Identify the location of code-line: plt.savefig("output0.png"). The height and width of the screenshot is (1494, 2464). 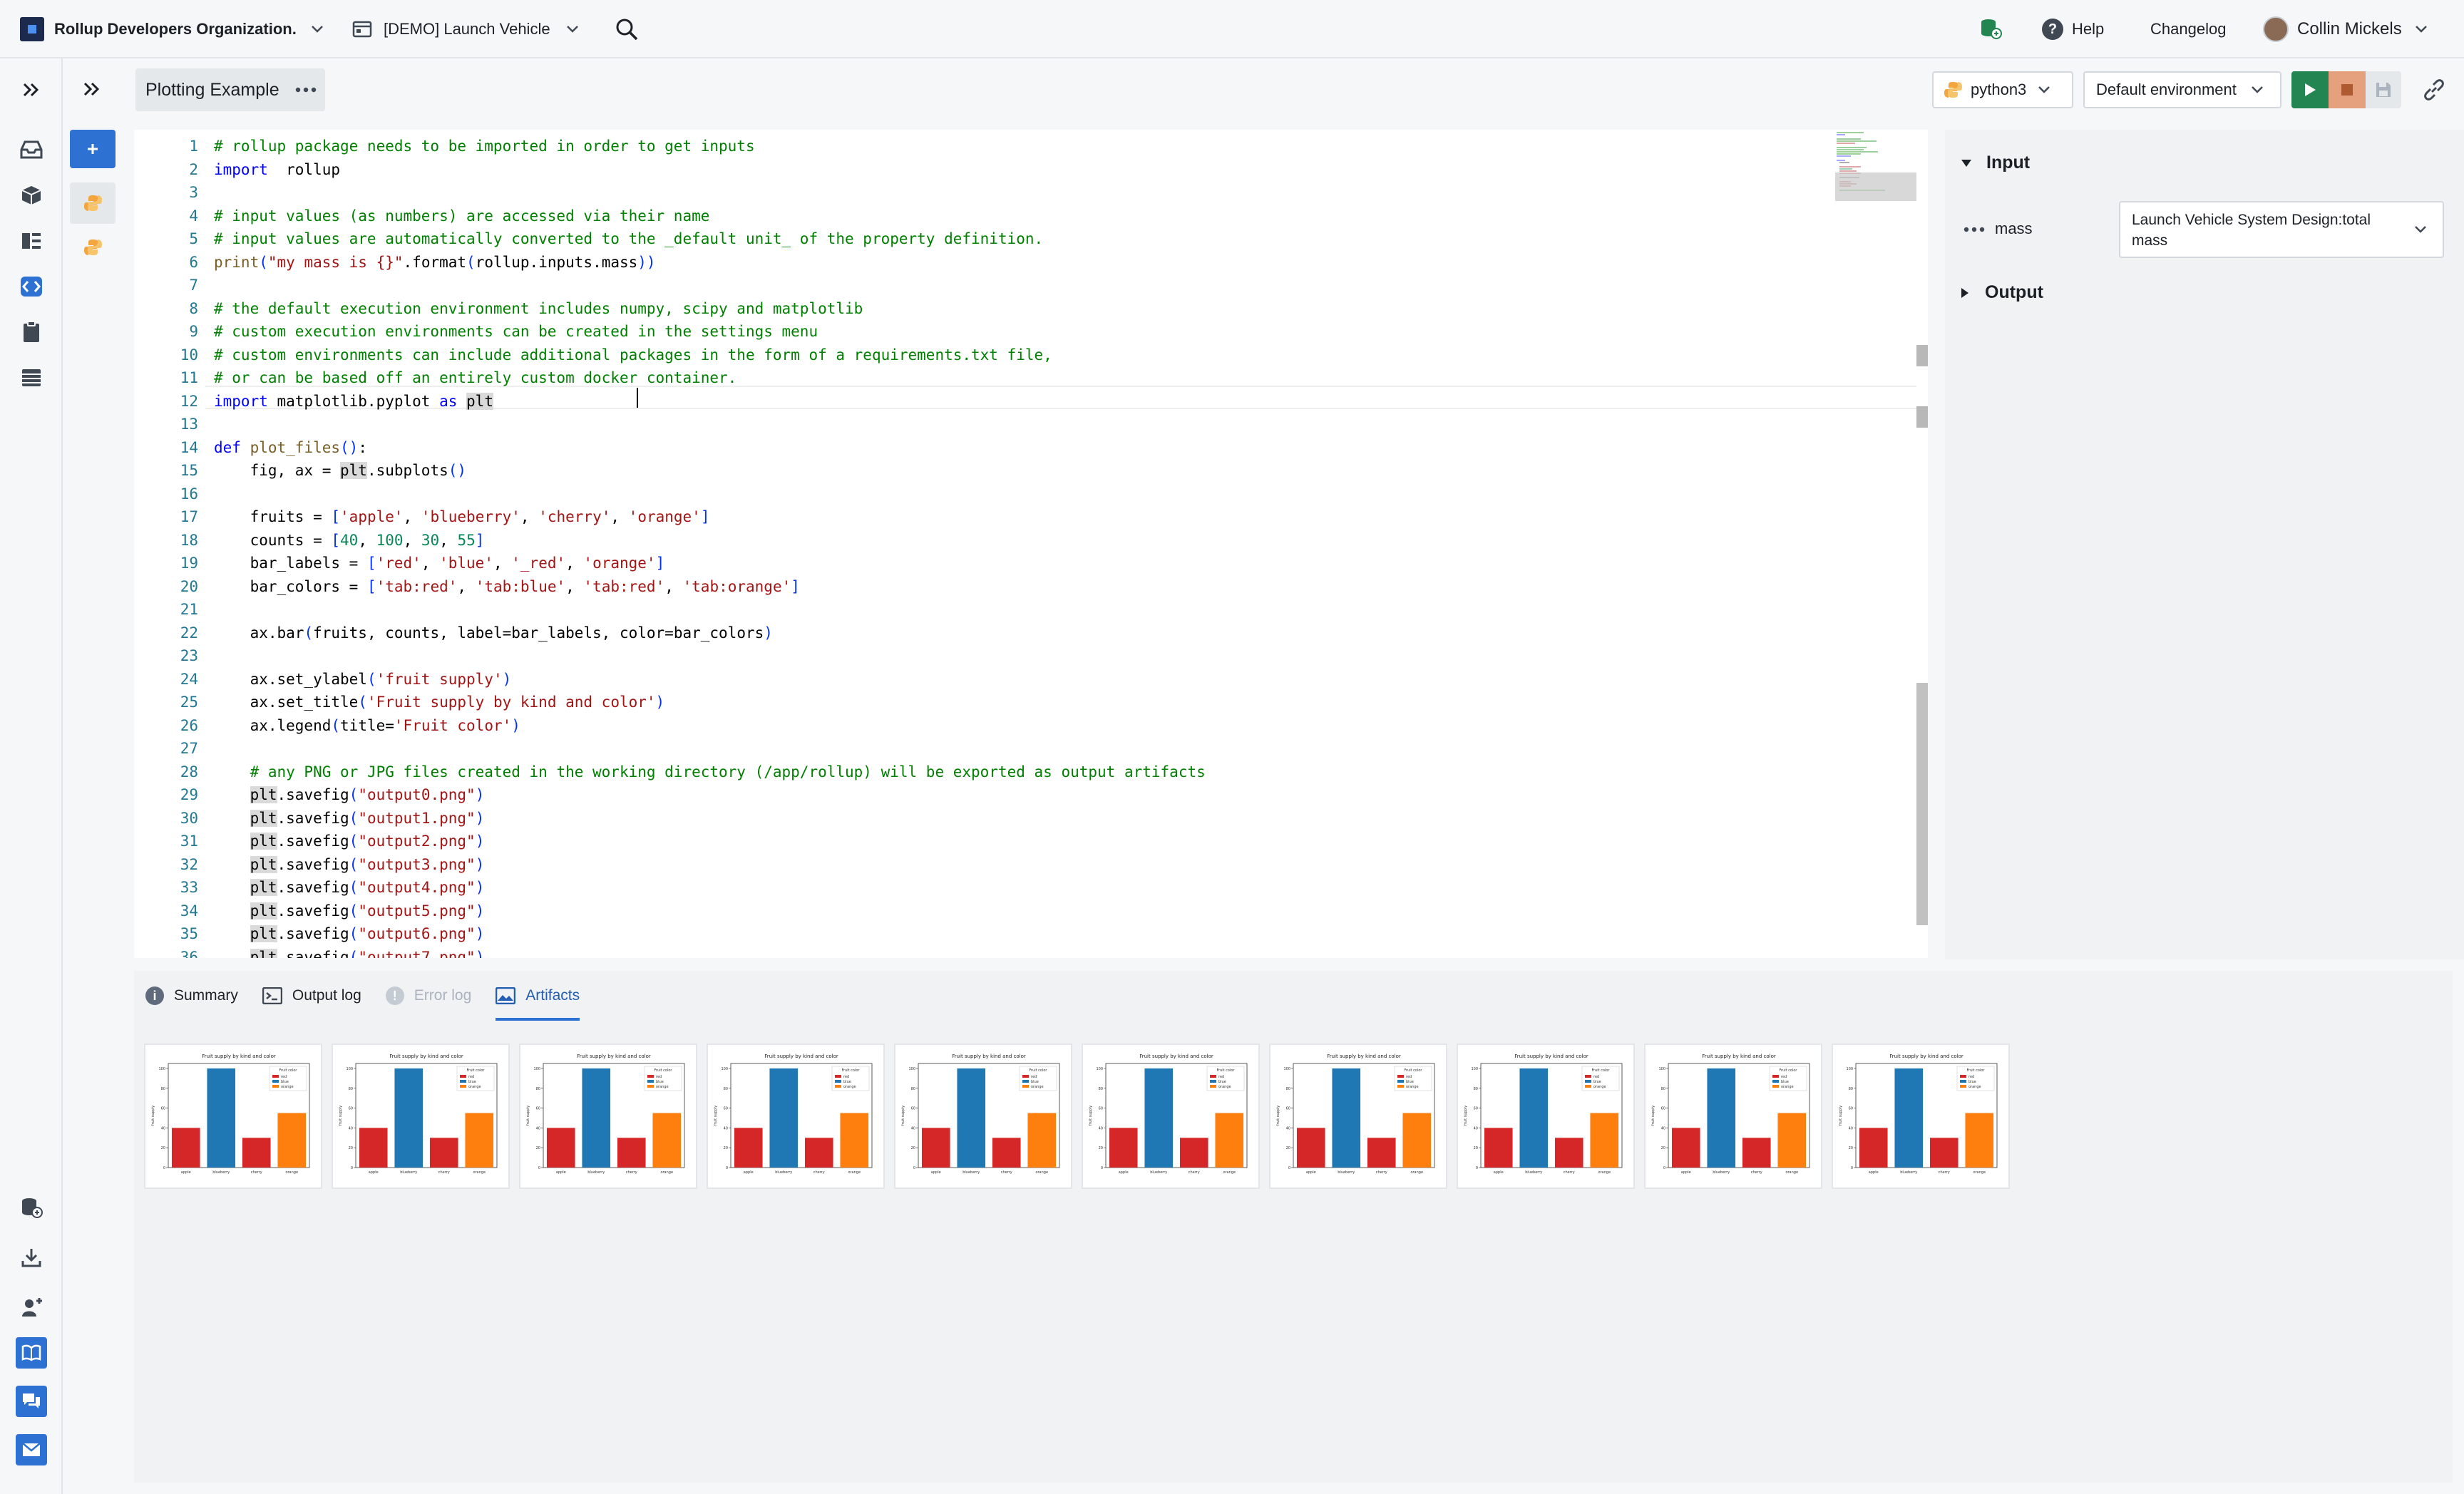
(349, 795).